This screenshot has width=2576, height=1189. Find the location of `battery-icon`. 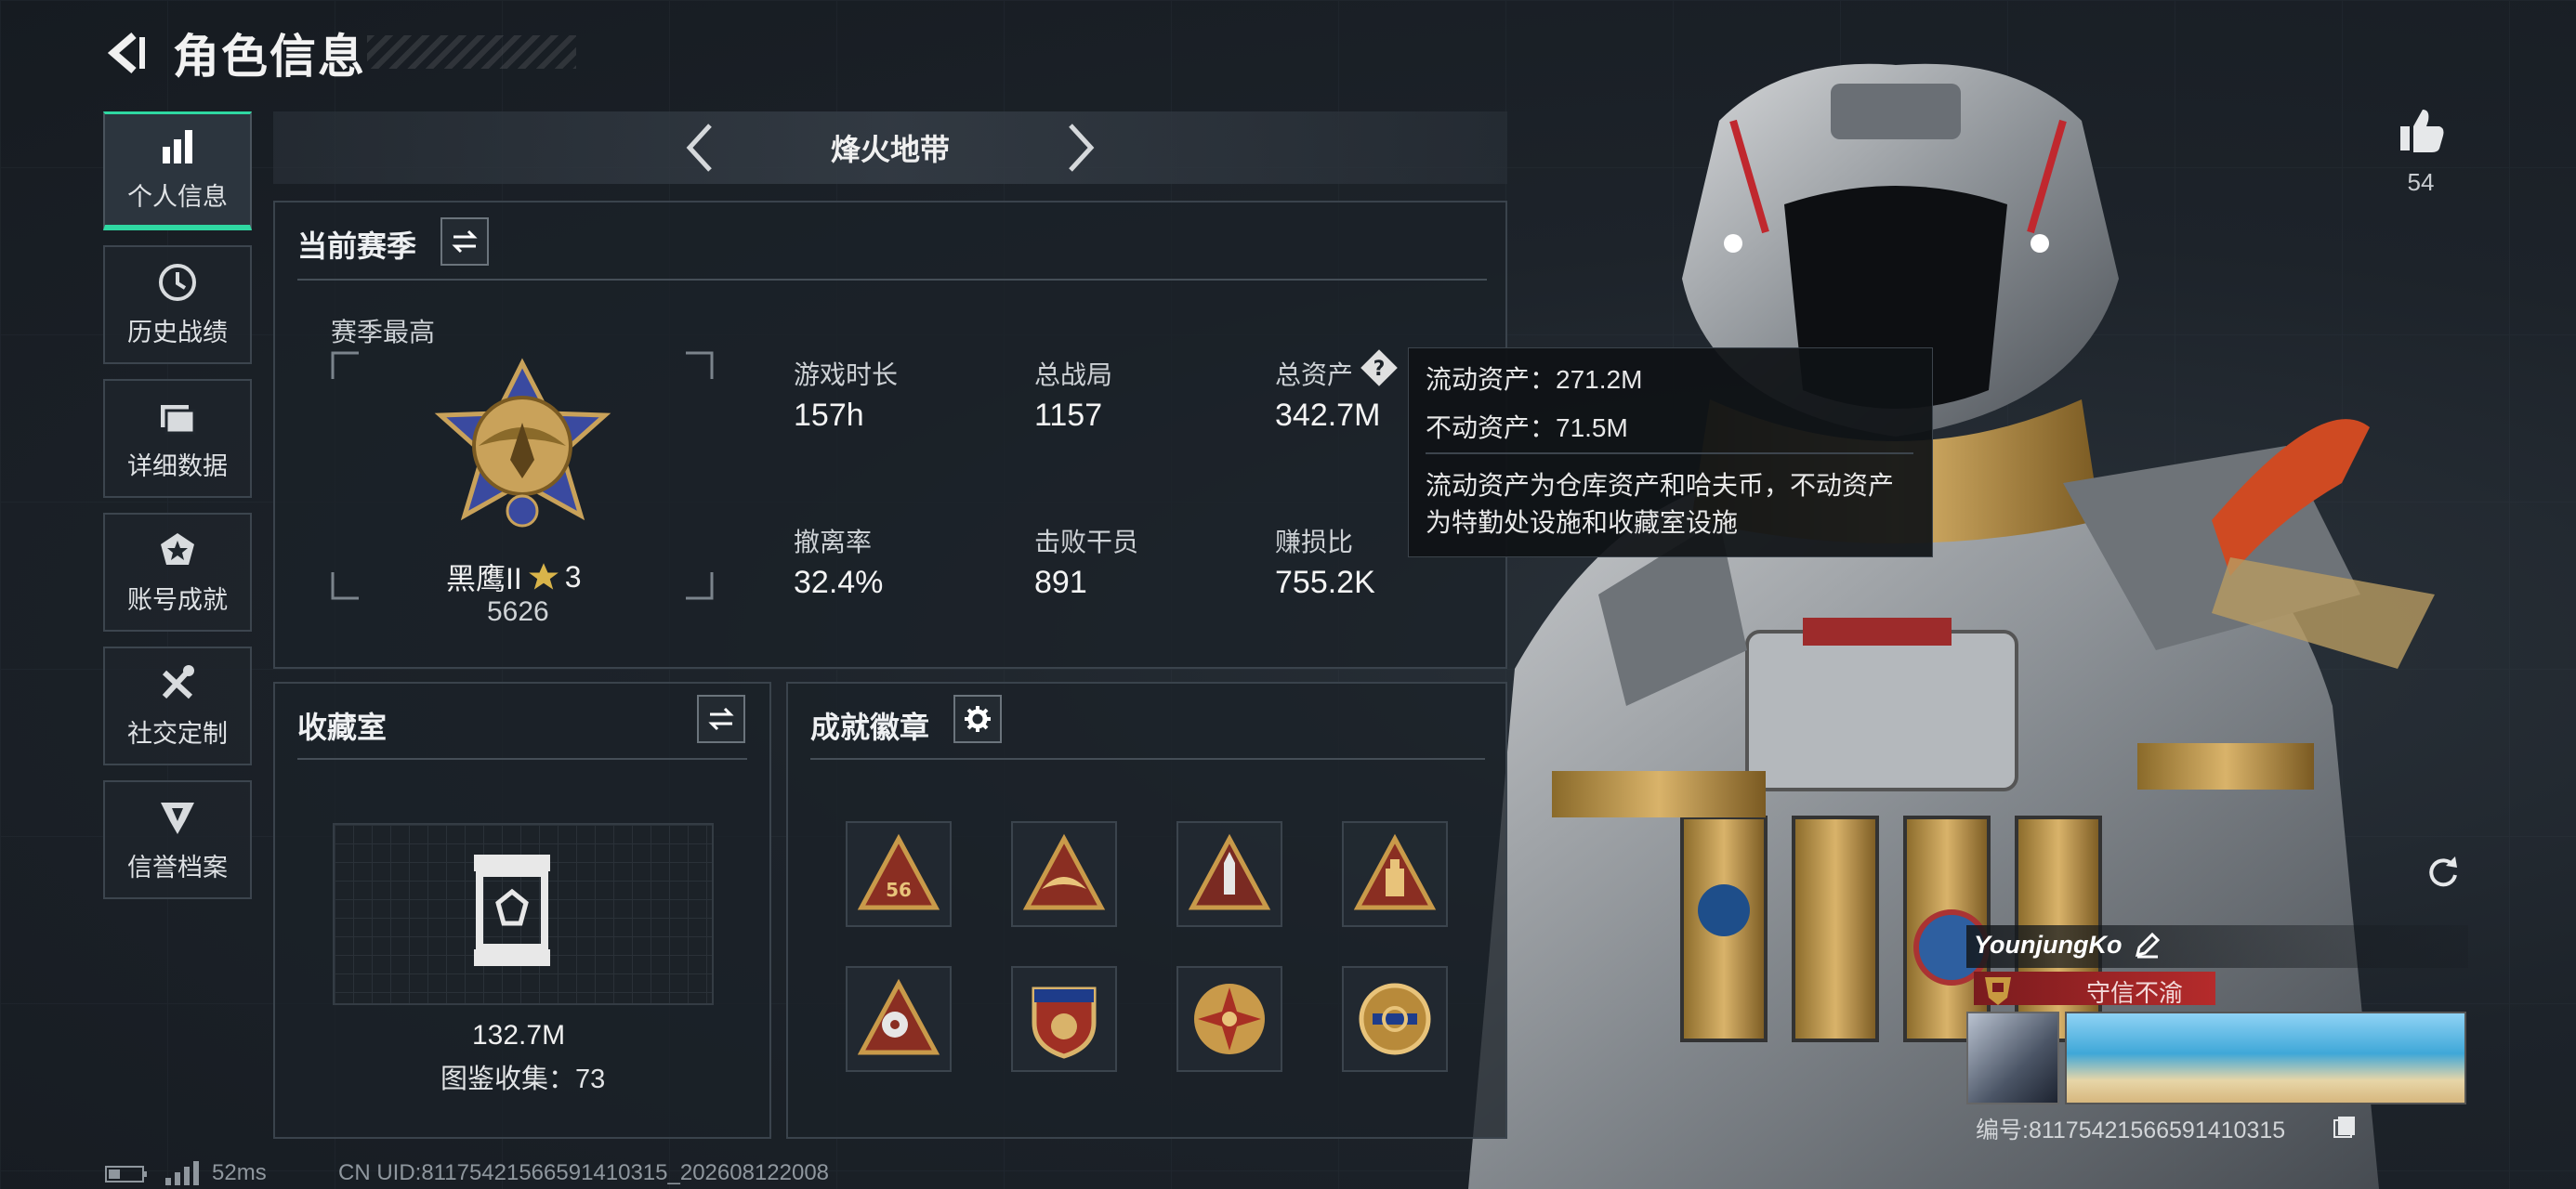

battery-icon is located at coordinates (126, 1174).